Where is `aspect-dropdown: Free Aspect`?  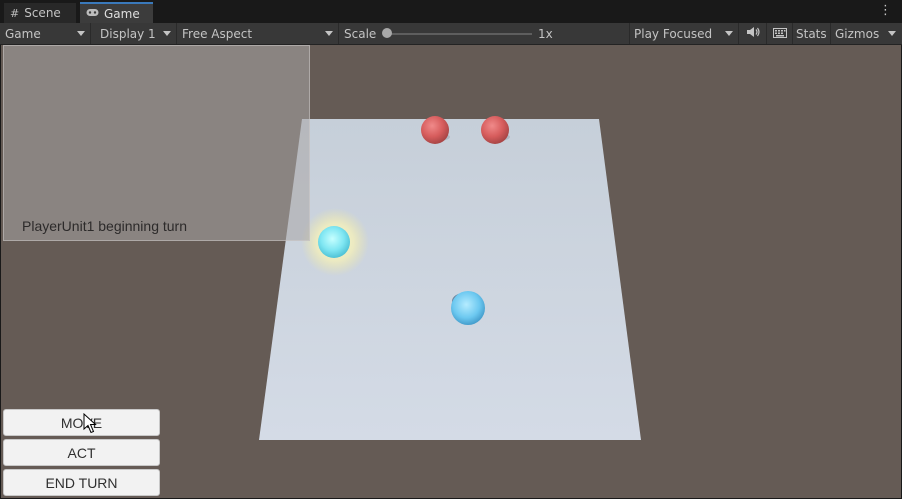 aspect-dropdown: Free Aspect is located at coordinates (258, 33).